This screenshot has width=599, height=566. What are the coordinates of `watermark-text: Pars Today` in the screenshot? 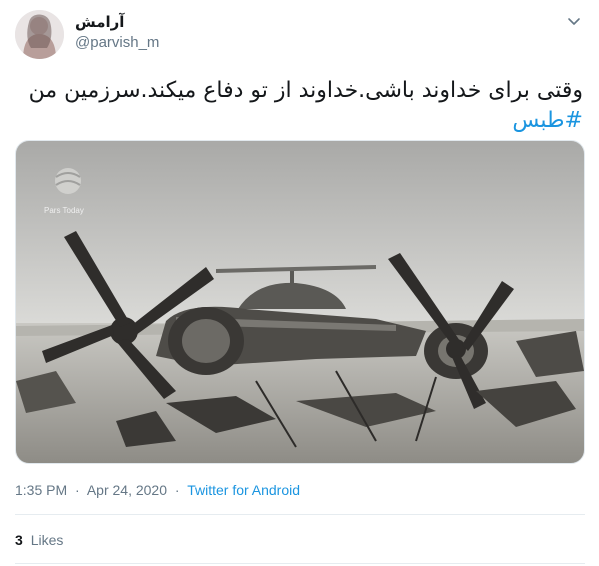 It's located at (64, 210).